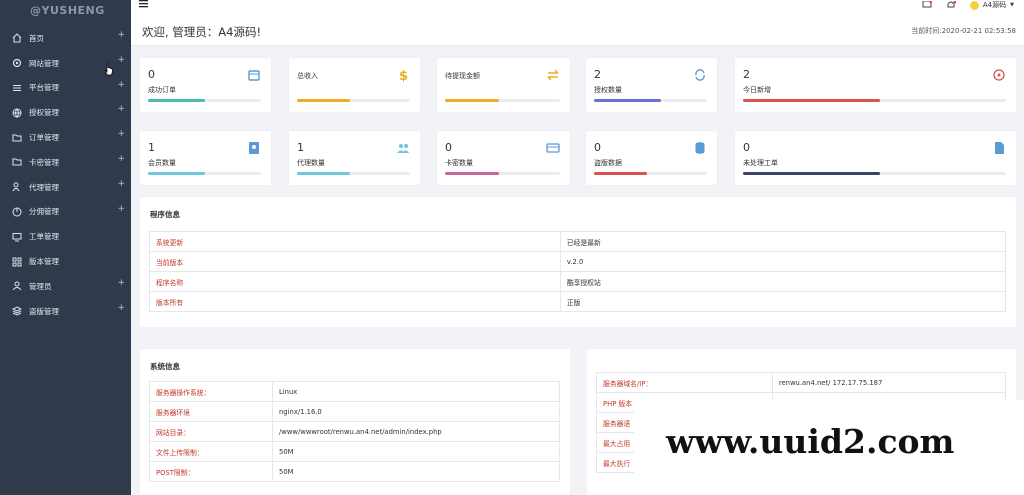 The width and height of the screenshot is (1024, 495). Describe the element at coordinates (17, 87) in the screenshot. I see `list-icon` at that location.